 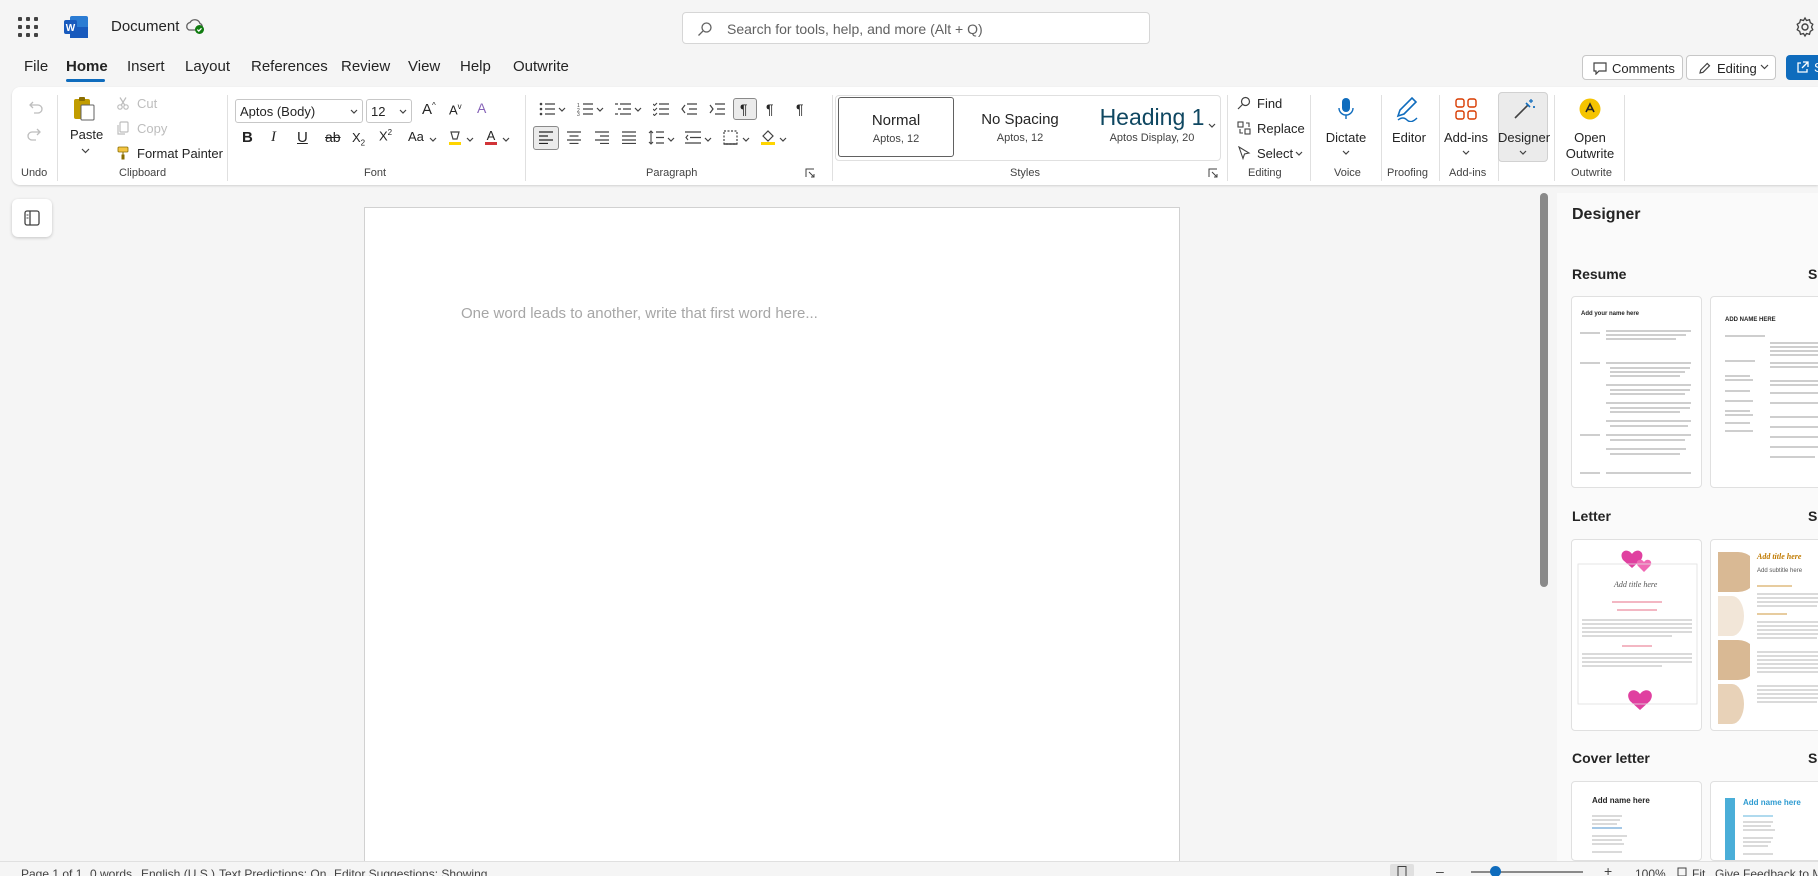 What do you see at coordinates (87, 66) in the screenshot?
I see `tab-home: Home` at bounding box center [87, 66].